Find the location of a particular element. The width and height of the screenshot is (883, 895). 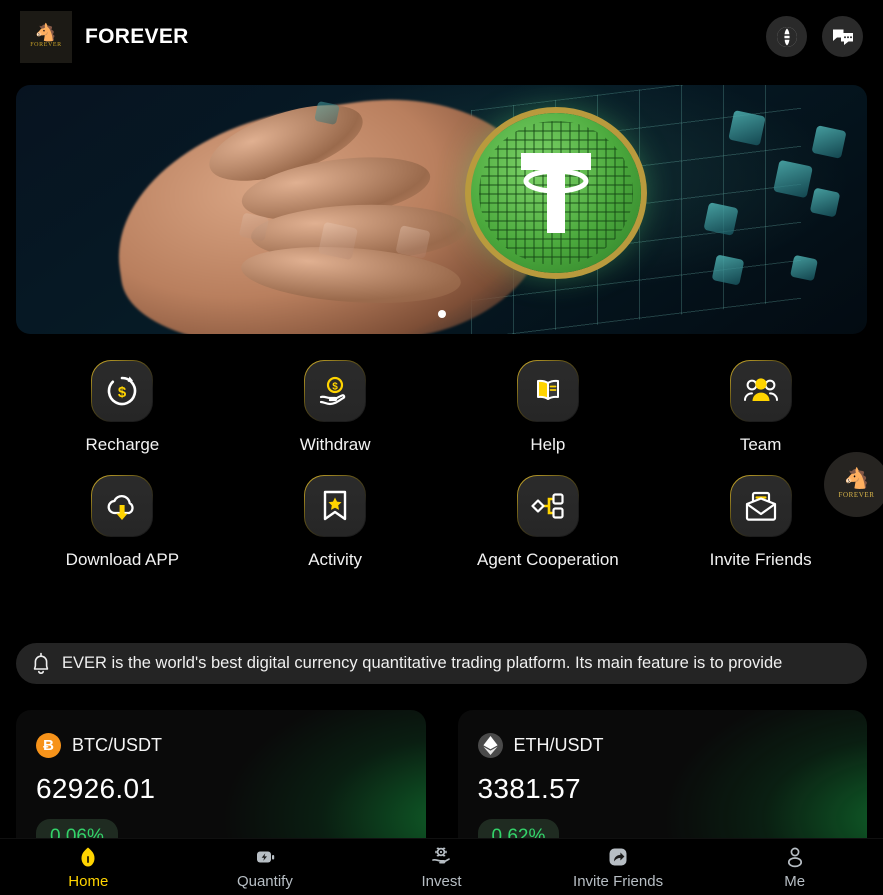

globe-icon is located at coordinates (786, 36).